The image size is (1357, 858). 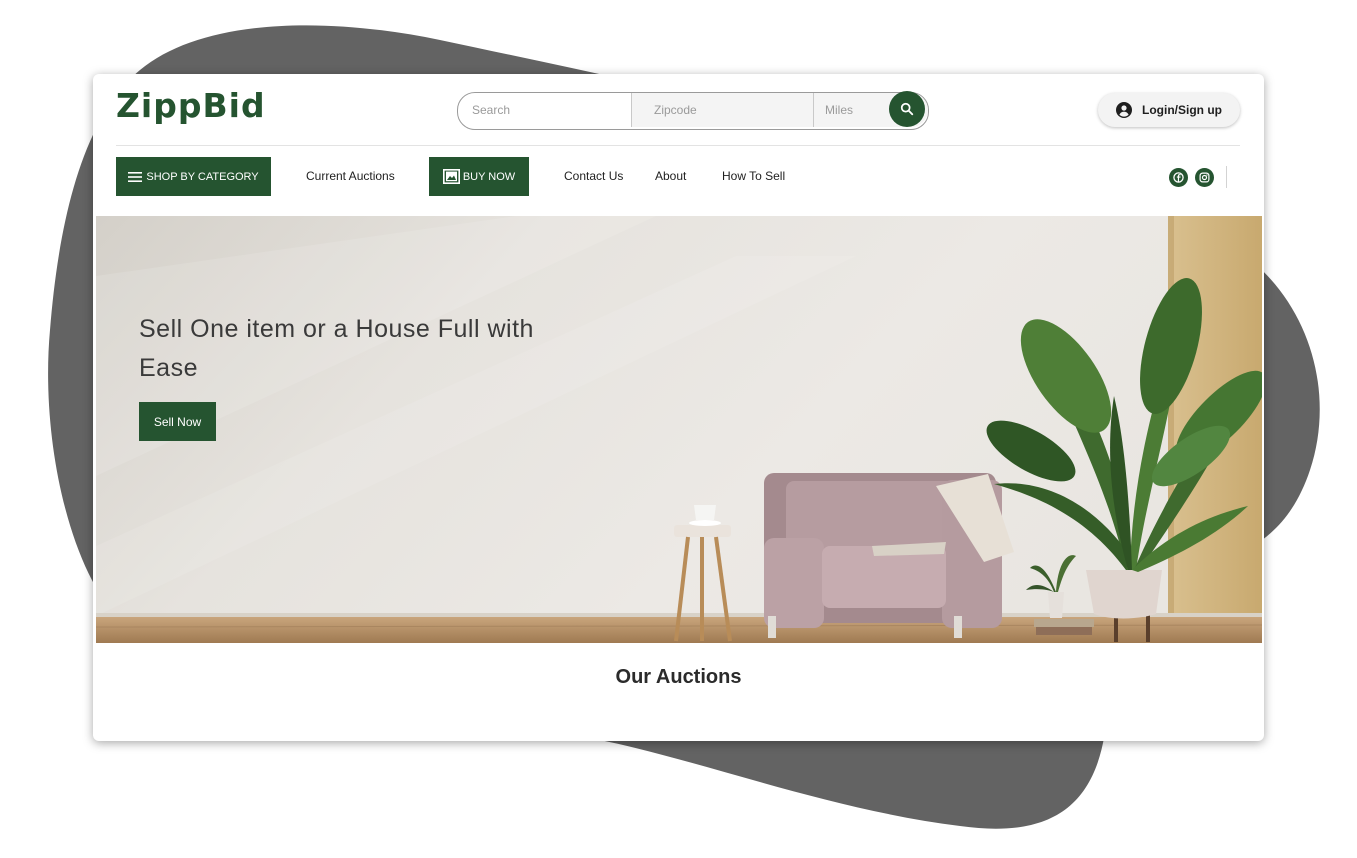 What do you see at coordinates (202, 176) in the screenshot?
I see `shop-by-category-label: SHOP BY CATEGORY` at bounding box center [202, 176].